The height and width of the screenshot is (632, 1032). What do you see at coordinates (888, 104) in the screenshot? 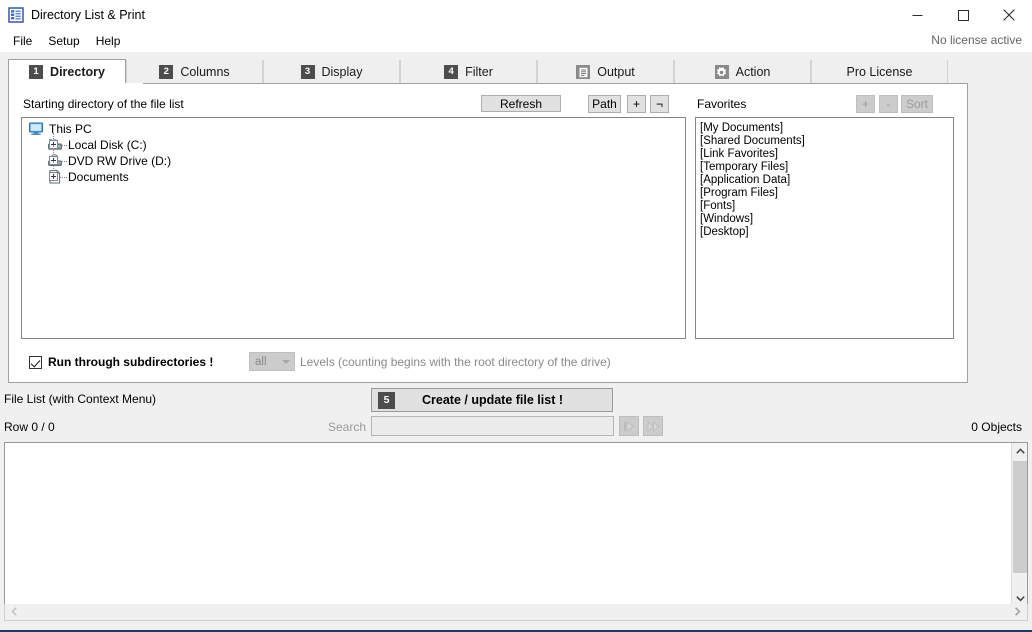
I see `favorites-remove-button: -` at bounding box center [888, 104].